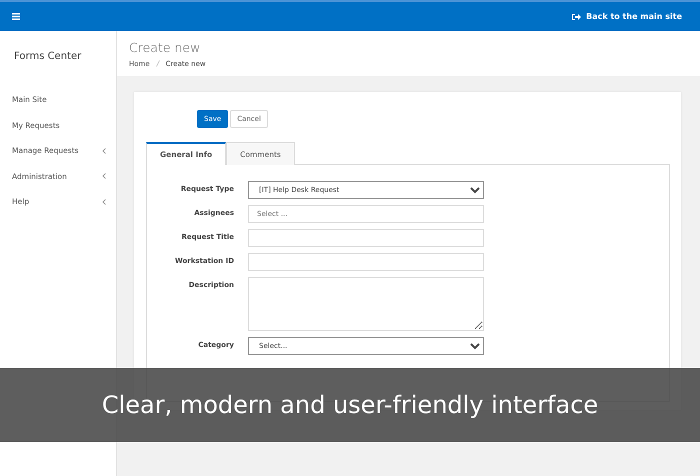 The width and height of the screenshot is (700, 476). Describe the element at coordinates (47, 57) in the screenshot. I see `app-title: Forms Center` at that location.